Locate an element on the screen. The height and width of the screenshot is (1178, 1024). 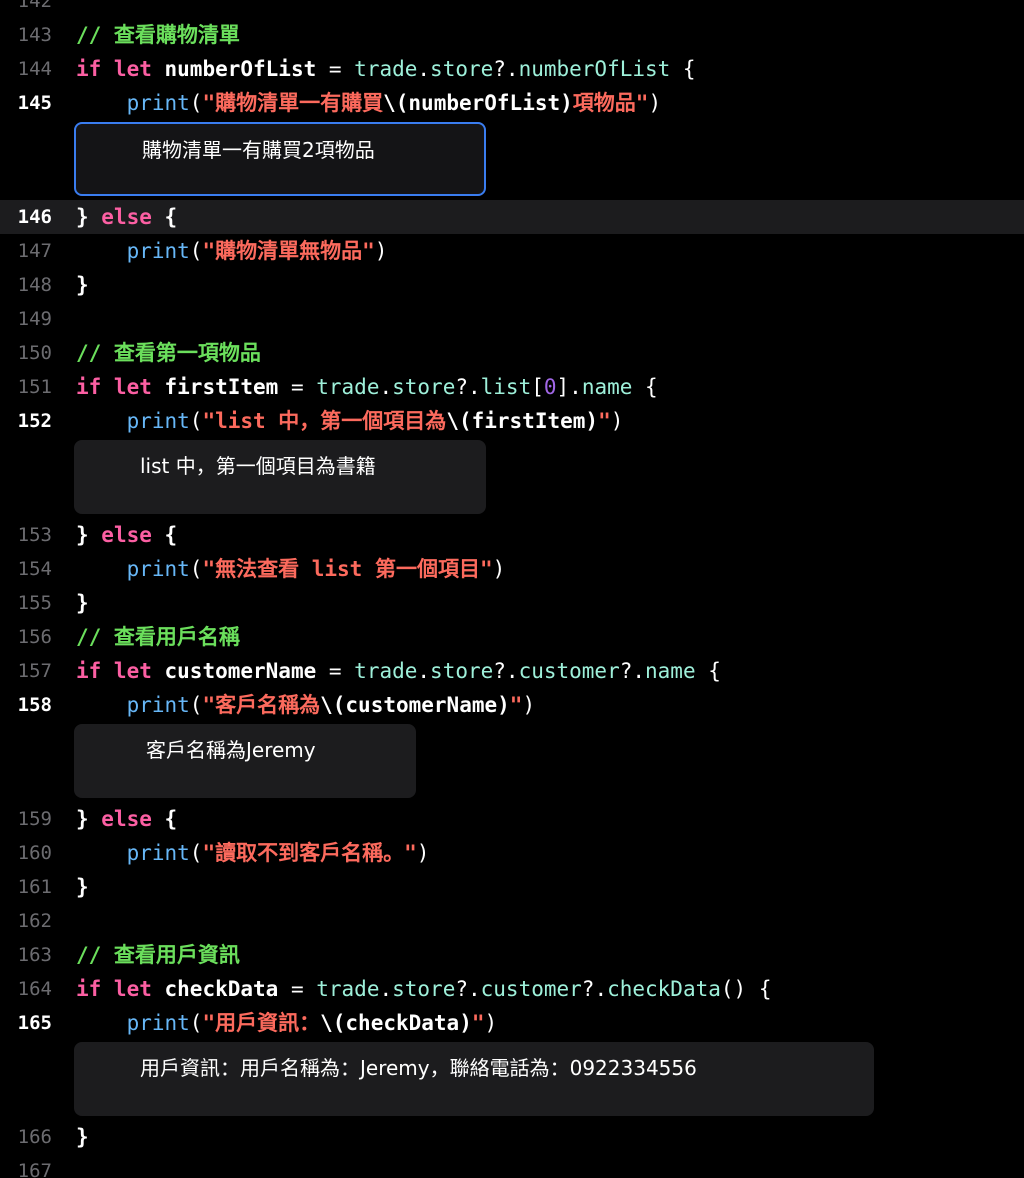
code-token: "客戶名稱為 is located at coordinates (261, 705).